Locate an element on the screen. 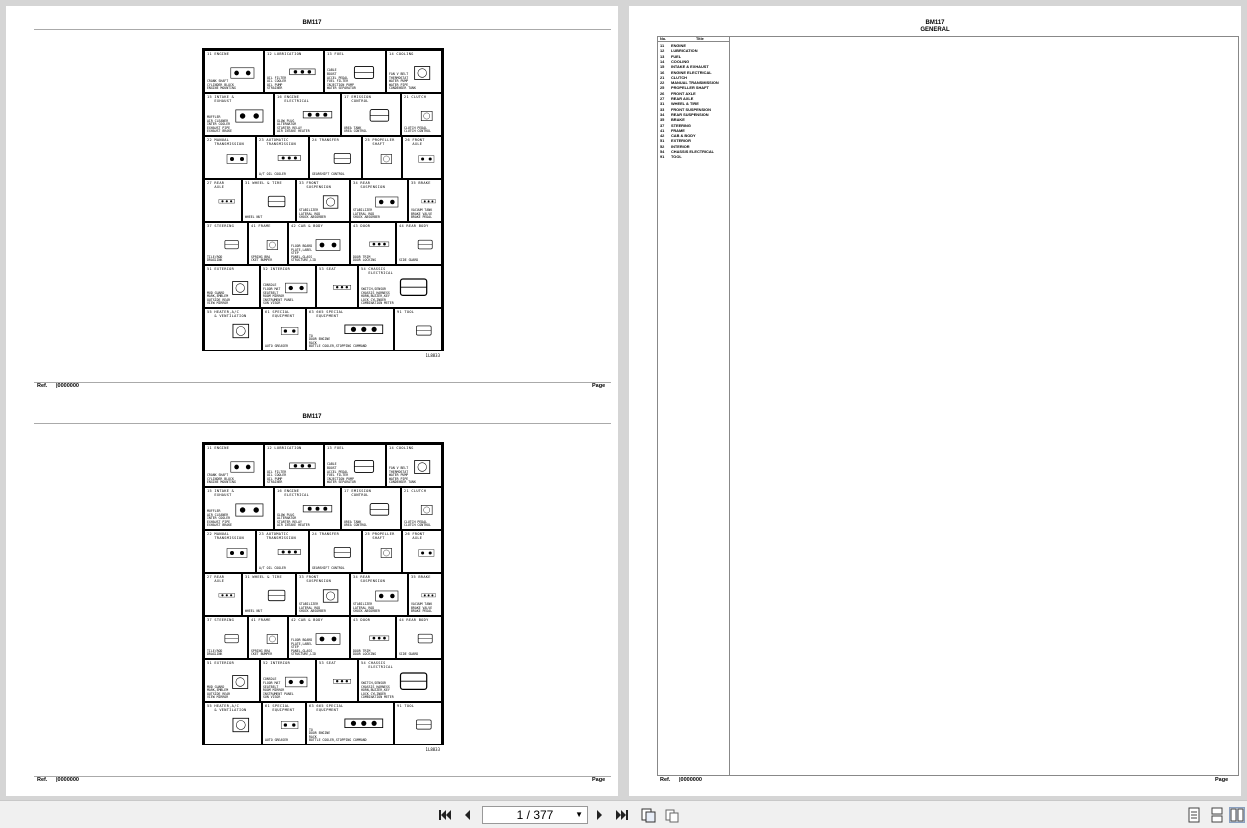 This screenshot has height=828, width=1247. contents-row: 91 TOOL is located at coordinates (671, 156).